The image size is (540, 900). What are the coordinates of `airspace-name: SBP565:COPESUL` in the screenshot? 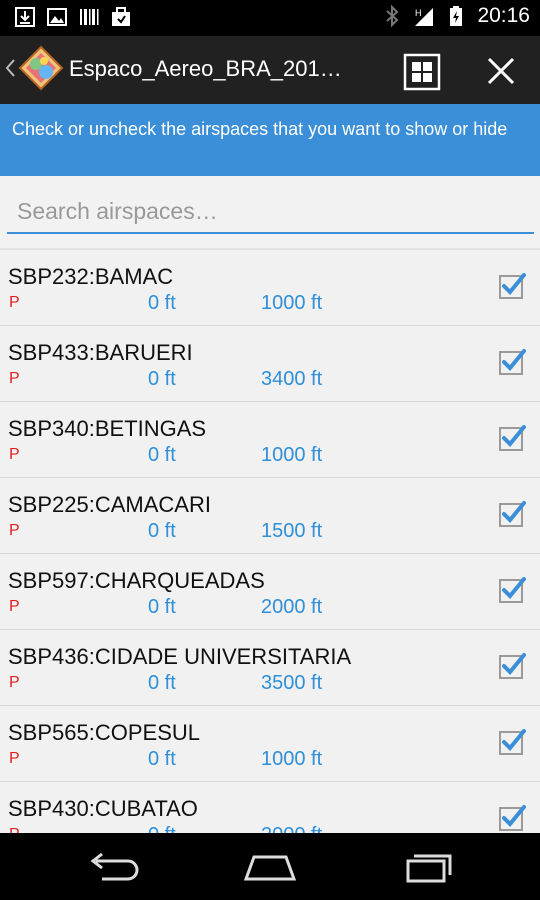 It's located at (104, 732).